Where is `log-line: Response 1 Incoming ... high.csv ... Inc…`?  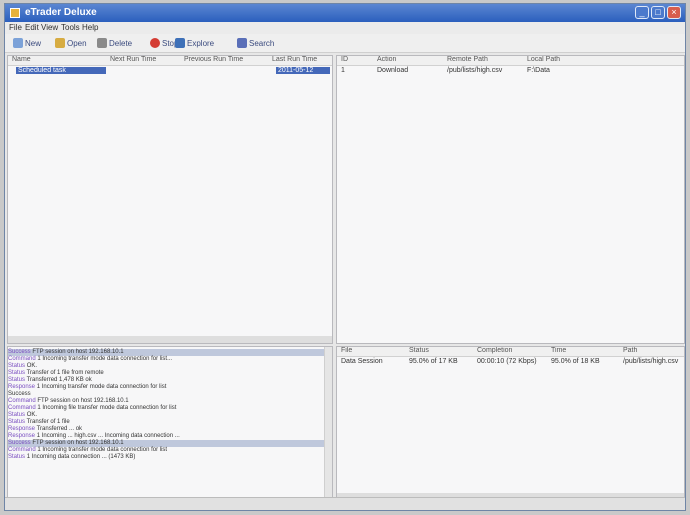 log-line: Response 1 Incoming ... high.csv ... Inc… is located at coordinates (166, 436).